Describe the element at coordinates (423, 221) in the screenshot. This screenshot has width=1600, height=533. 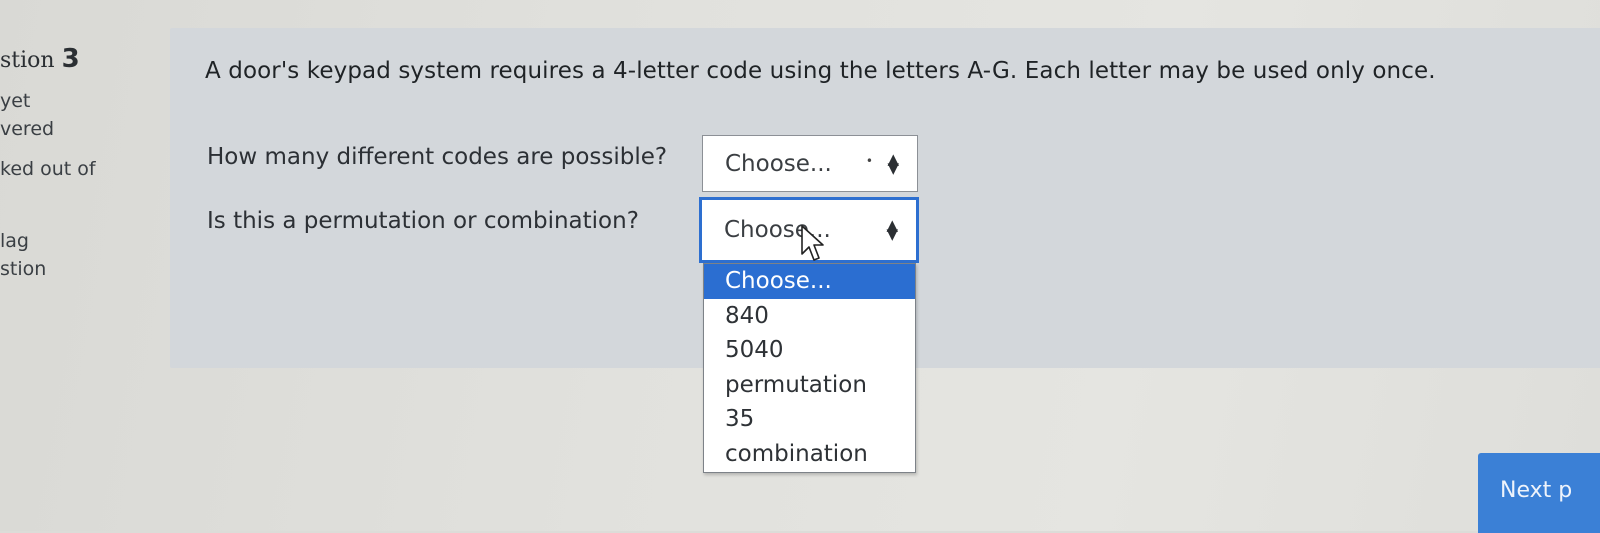
I see `part2-prompt: Is this a permutation or combination?` at that location.